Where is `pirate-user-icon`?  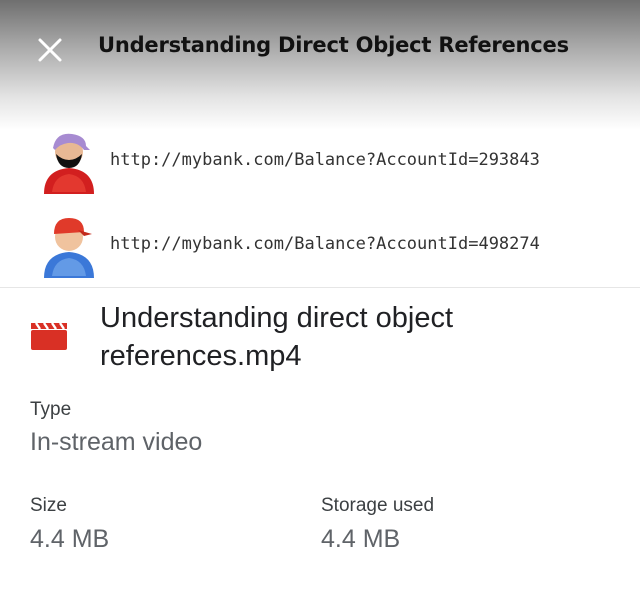
pirate-user-icon is located at coordinates (69, 163).